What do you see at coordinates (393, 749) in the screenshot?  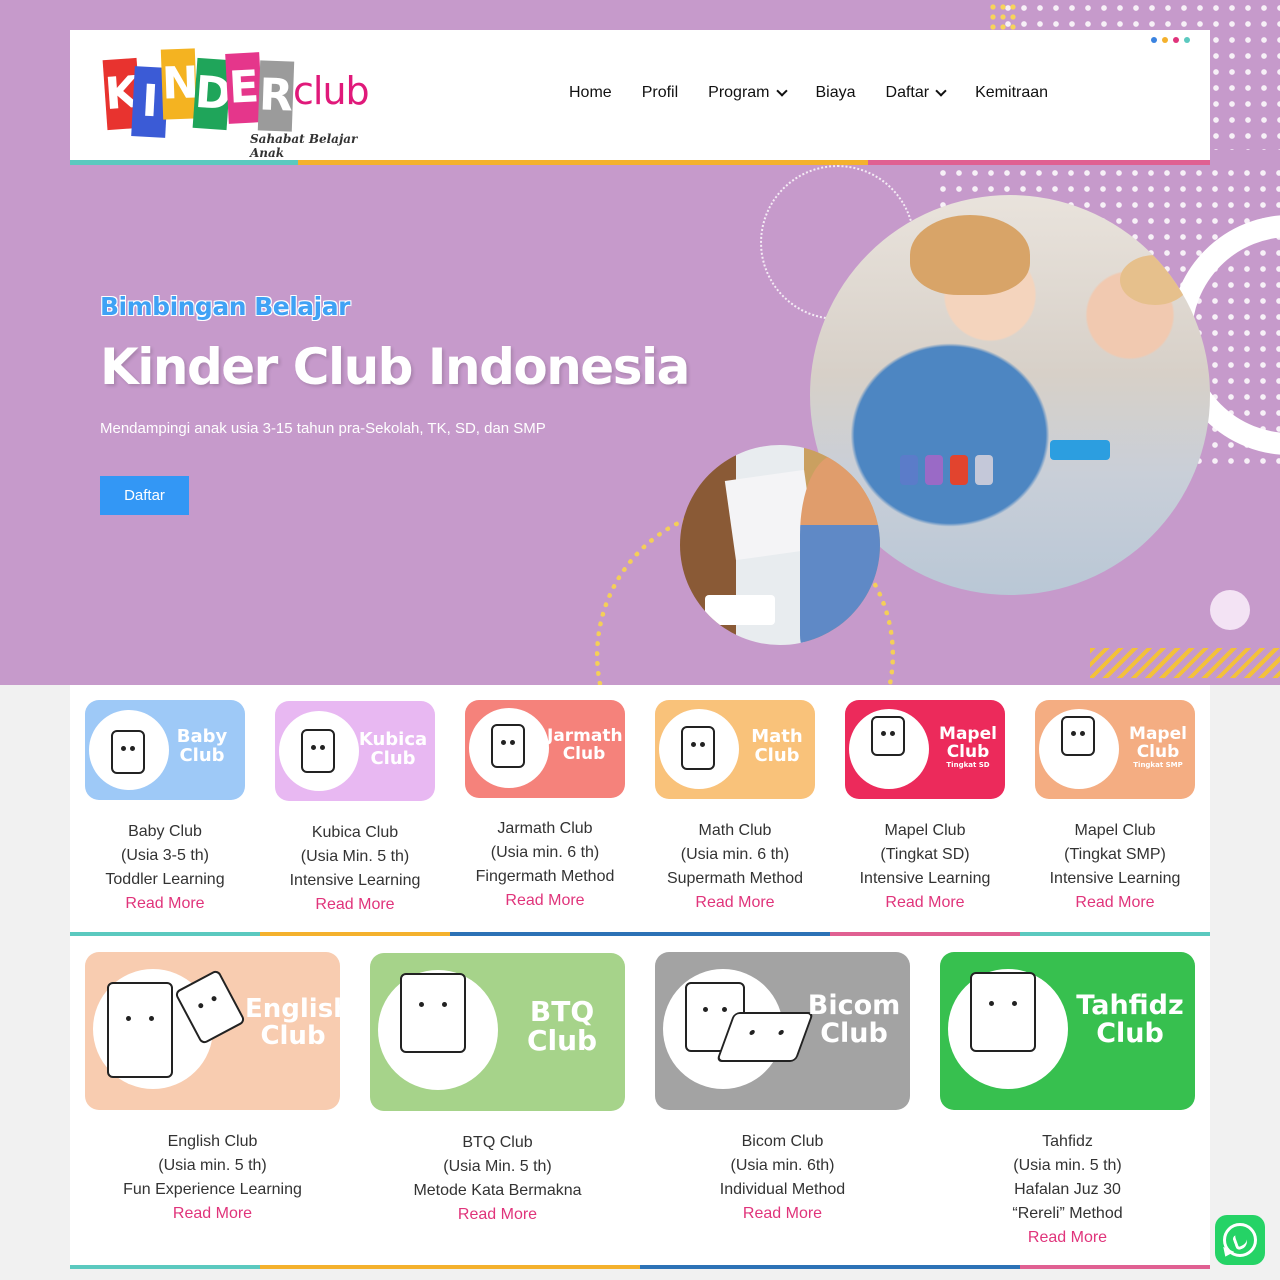 I see `tile-title: Kubica Club` at bounding box center [393, 749].